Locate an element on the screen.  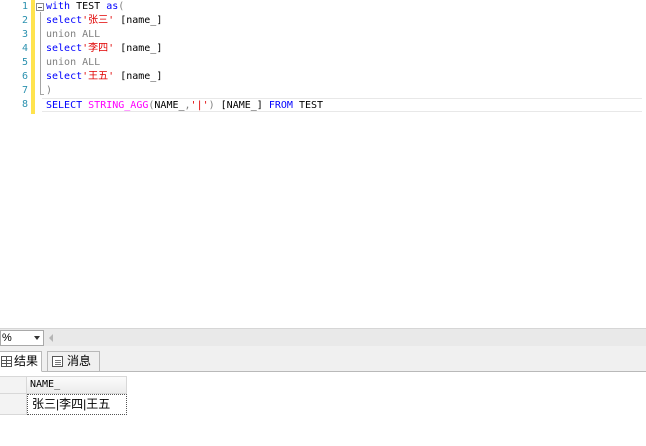
row-header is located at coordinates (13, 404).